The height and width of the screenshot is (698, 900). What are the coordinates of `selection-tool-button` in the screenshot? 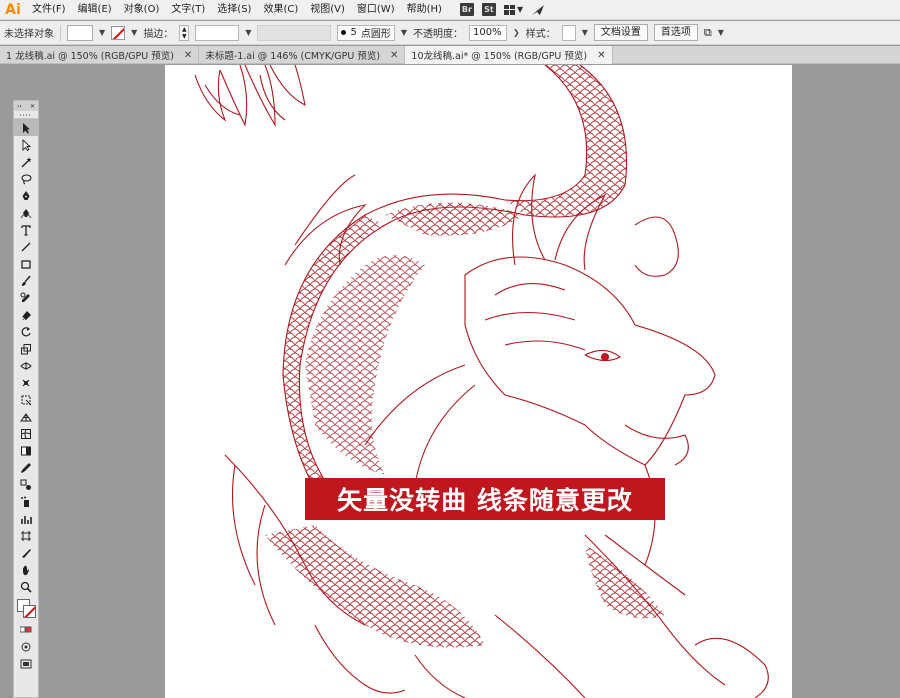 It's located at (26, 127).